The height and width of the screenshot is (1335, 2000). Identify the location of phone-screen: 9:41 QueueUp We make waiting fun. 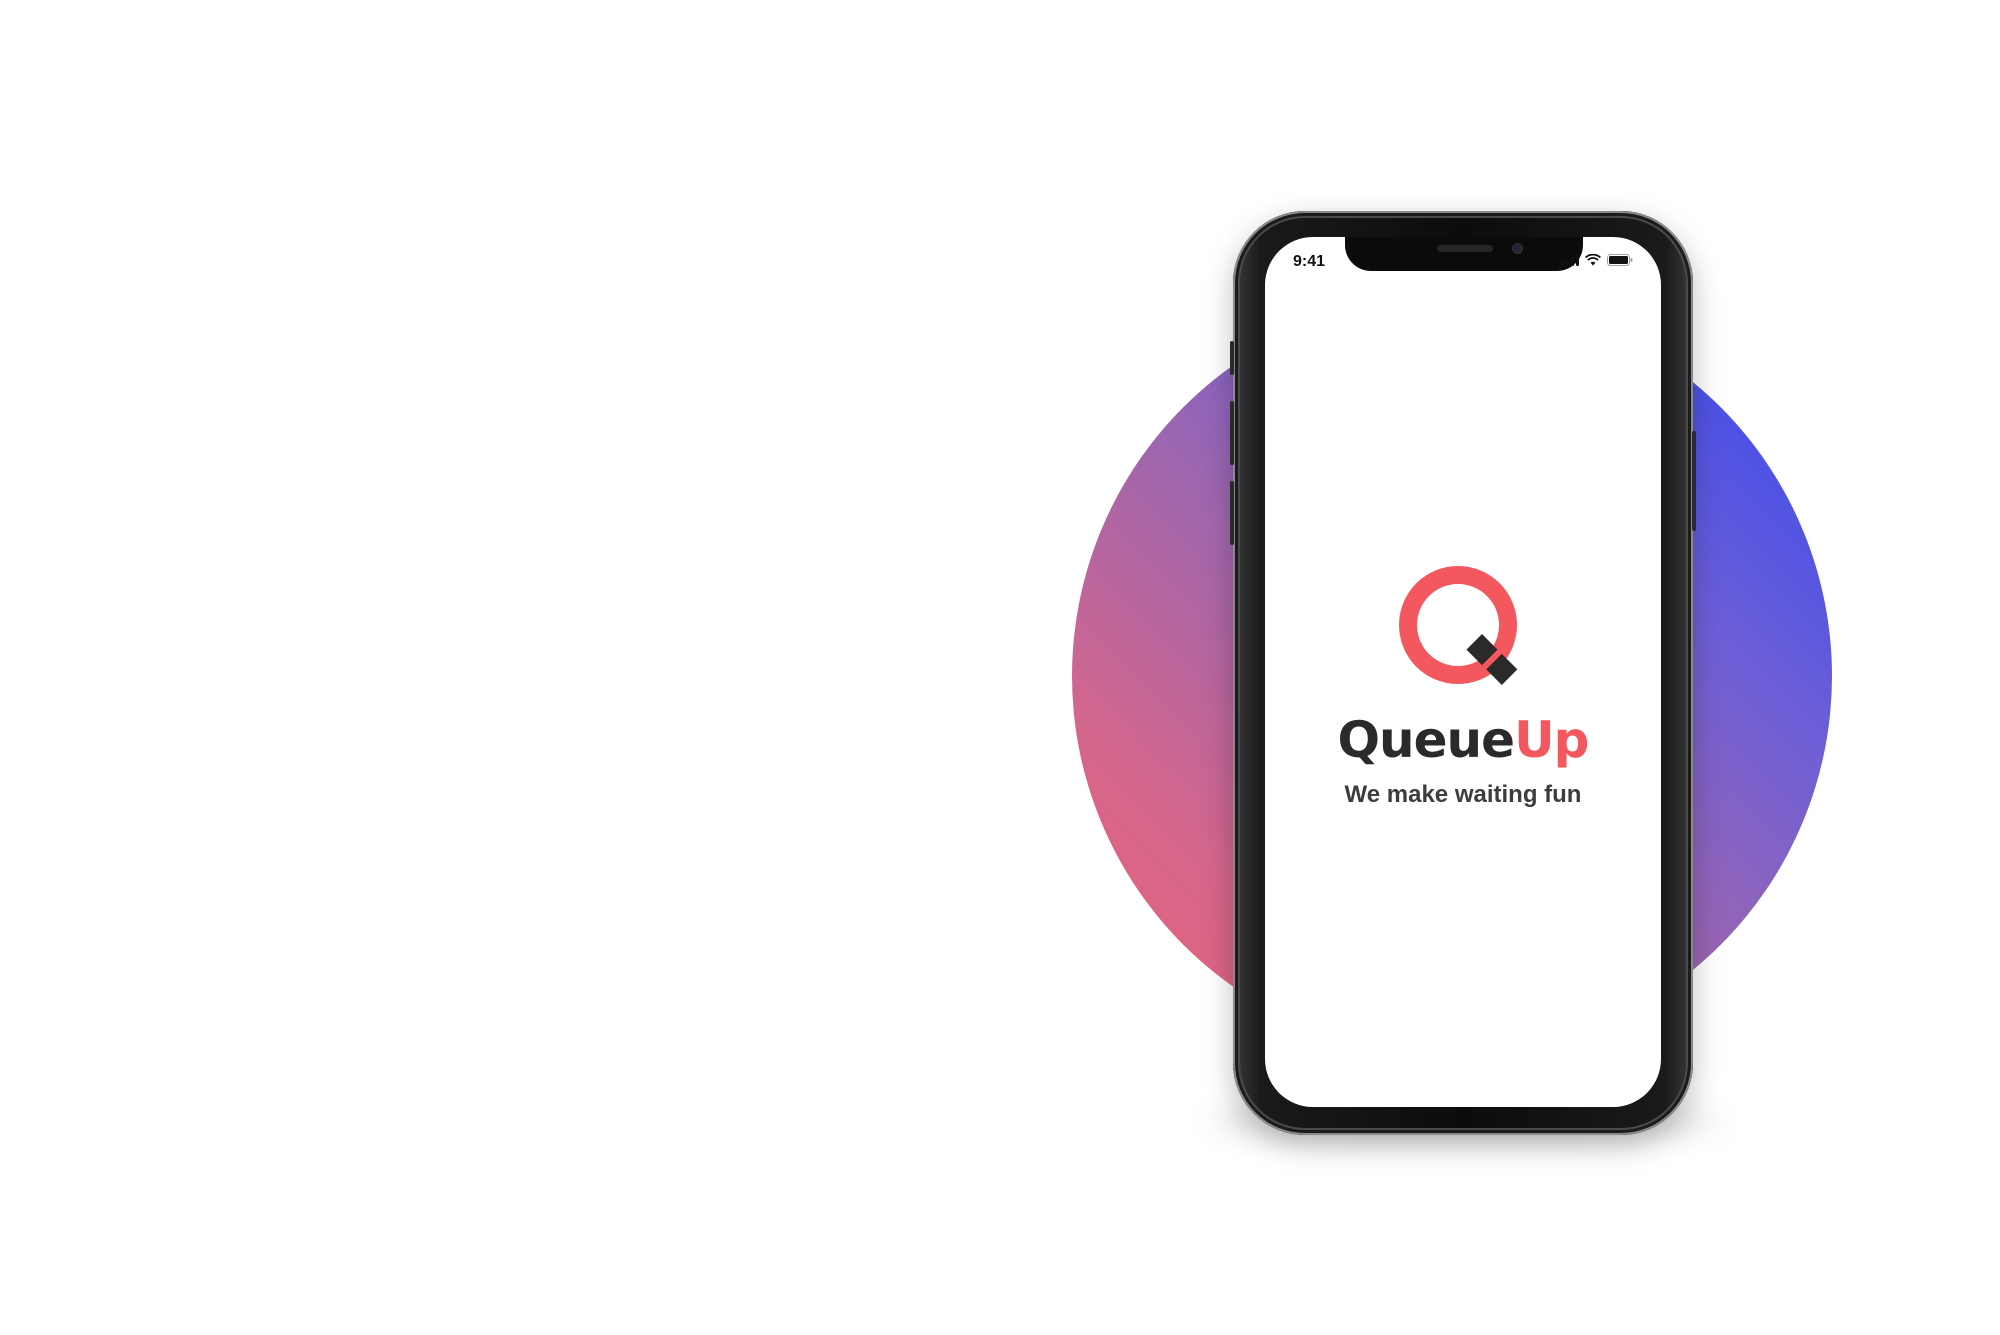
(1463, 672).